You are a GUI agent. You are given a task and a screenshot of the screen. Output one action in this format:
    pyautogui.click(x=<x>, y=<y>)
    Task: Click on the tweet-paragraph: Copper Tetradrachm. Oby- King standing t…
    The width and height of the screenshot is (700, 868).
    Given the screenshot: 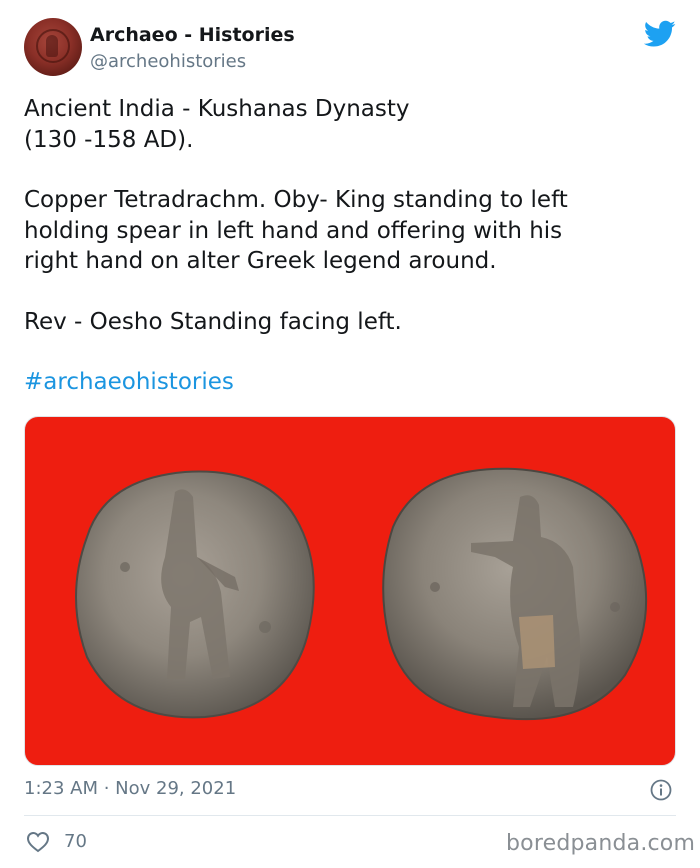 What is the action you would take?
    pyautogui.click(x=296, y=230)
    